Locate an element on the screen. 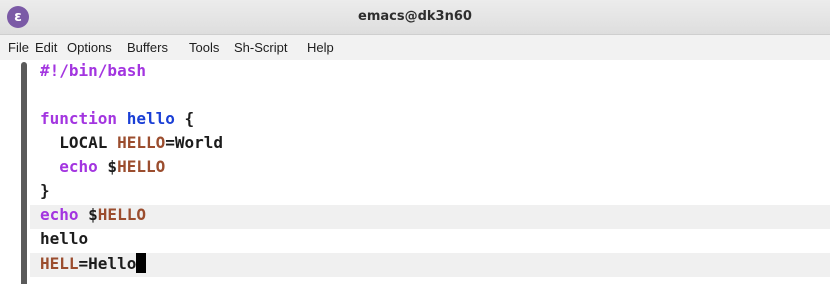  code-line: } is located at coordinates (45, 193).